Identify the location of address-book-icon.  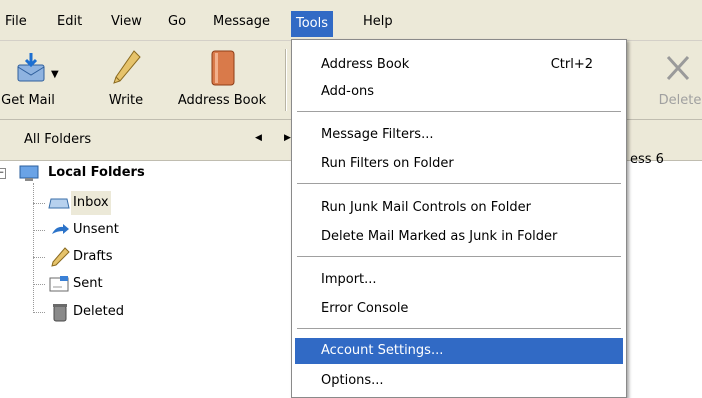
(223, 68).